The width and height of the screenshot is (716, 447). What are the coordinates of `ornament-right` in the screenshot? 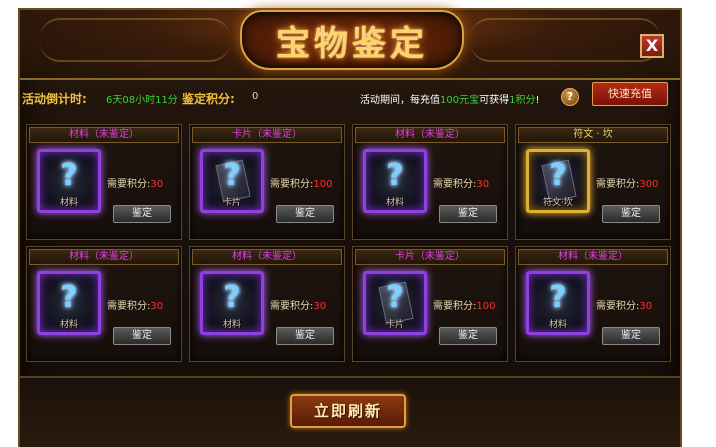 It's located at (565, 40).